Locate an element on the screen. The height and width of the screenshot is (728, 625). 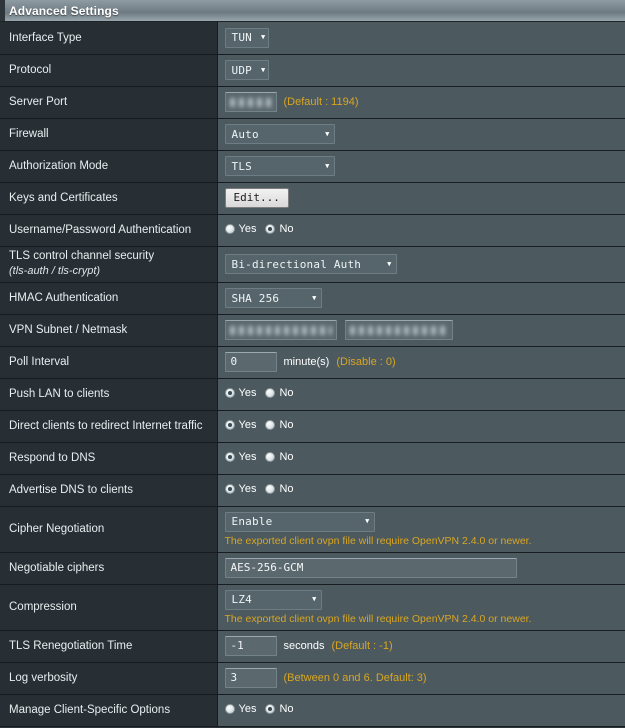
value-cell-tls-control-channel-security: Bi-directional Auth ▼ is located at coordinates (421, 264).